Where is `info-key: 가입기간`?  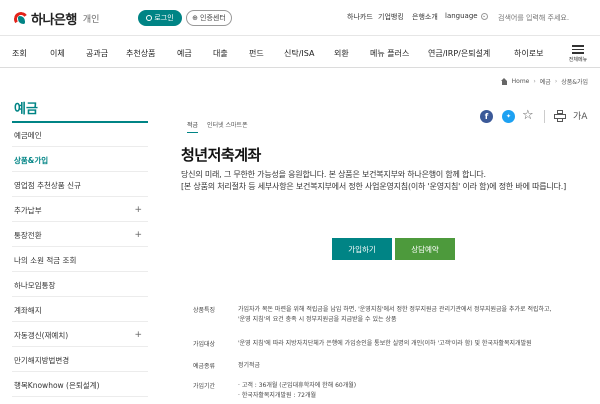 info-key: 가입기간 is located at coordinates (204, 386).